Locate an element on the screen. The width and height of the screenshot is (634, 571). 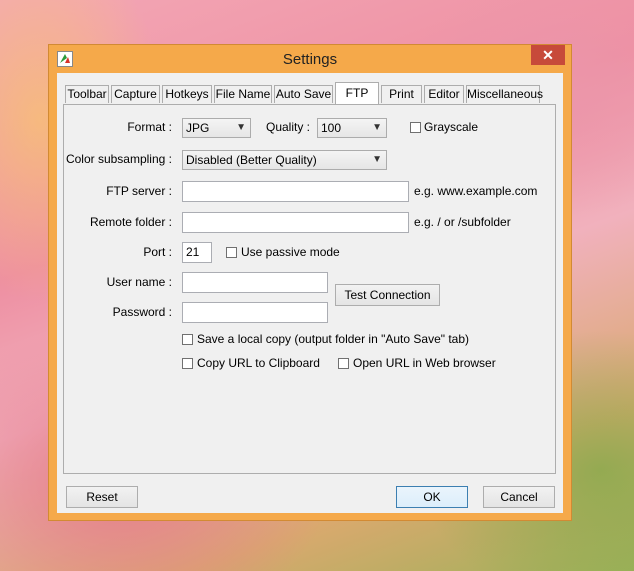
window-title: Settings is located at coordinates (310, 59).